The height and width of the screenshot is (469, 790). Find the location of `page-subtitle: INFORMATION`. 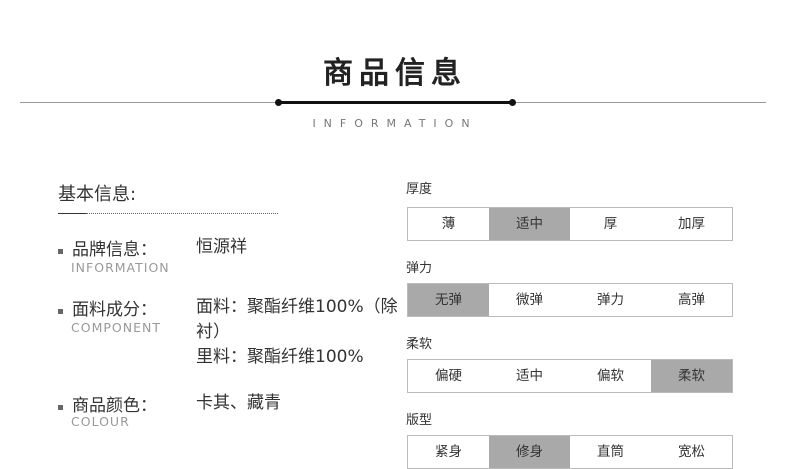

page-subtitle: INFORMATION is located at coordinates (395, 123).